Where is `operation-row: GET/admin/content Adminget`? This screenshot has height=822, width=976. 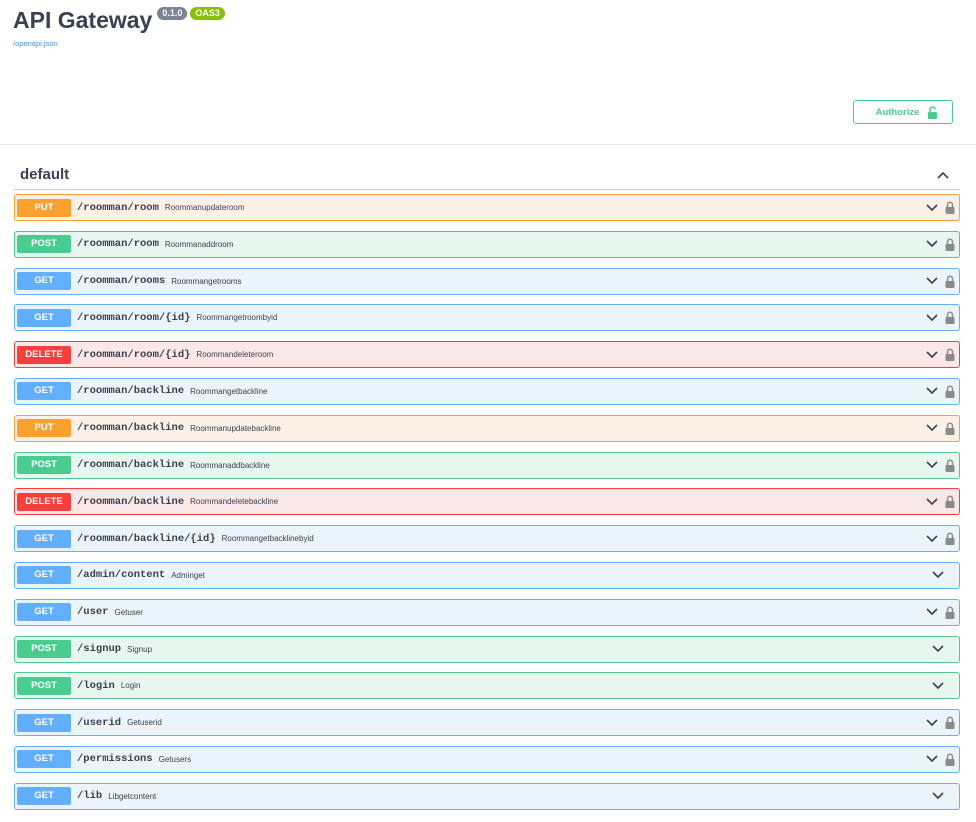
operation-row: GET/admin/content Adminget is located at coordinates (487, 575).